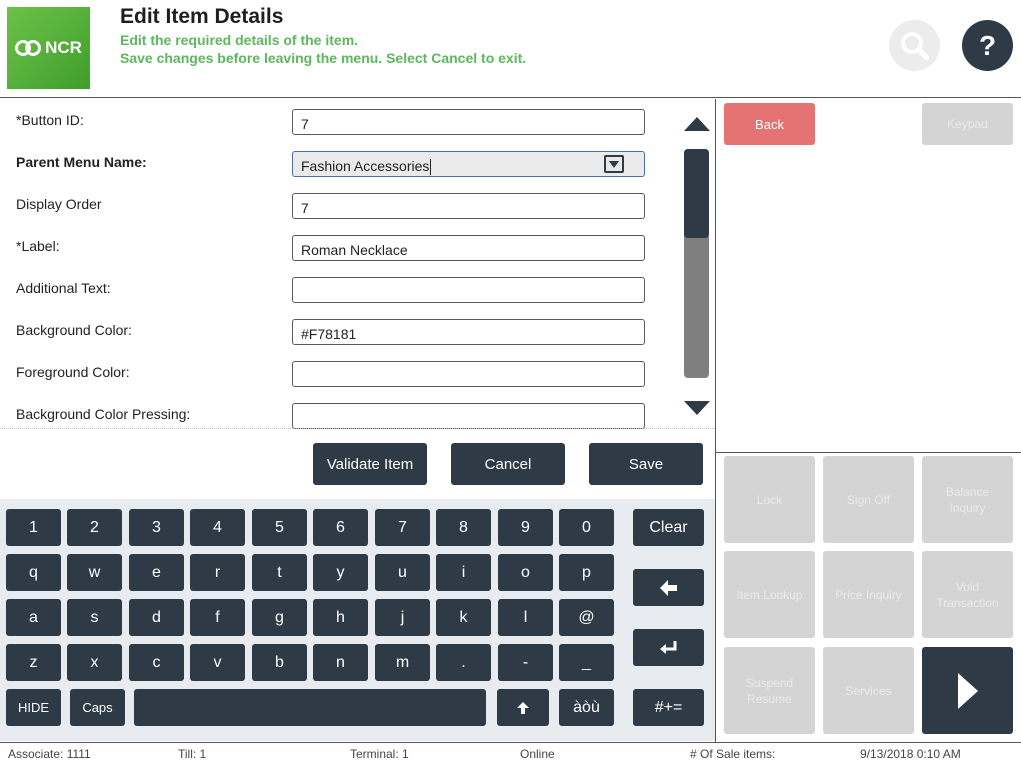 Image resolution: width=1021 pixels, height=765 pixels. I want to click on enter-key, so click(668, 647).